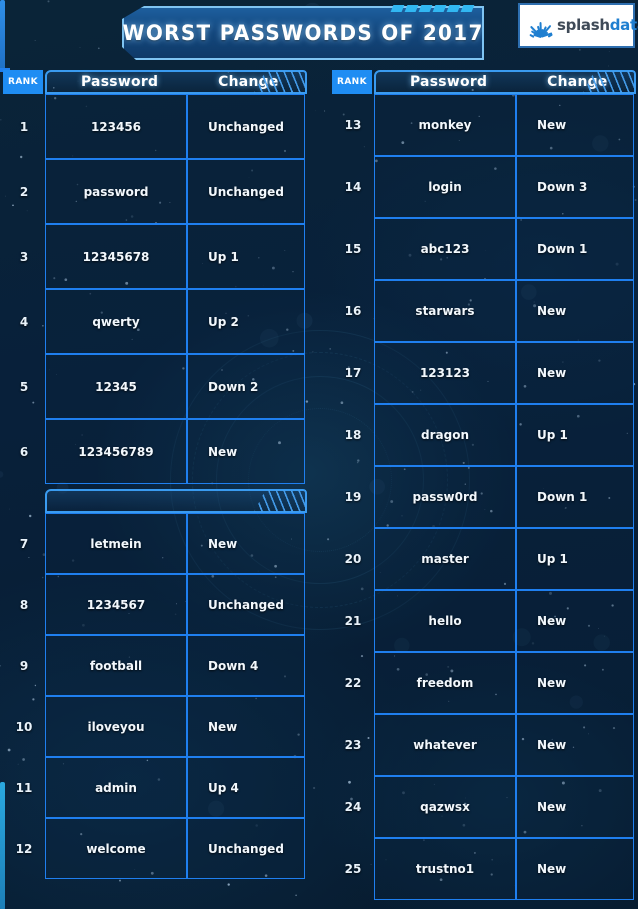  What do you see at coordinates (155, 256) in the screenshot?
I see `table-row: 3 12345678 Up 1` at bounding box center [155, 256].